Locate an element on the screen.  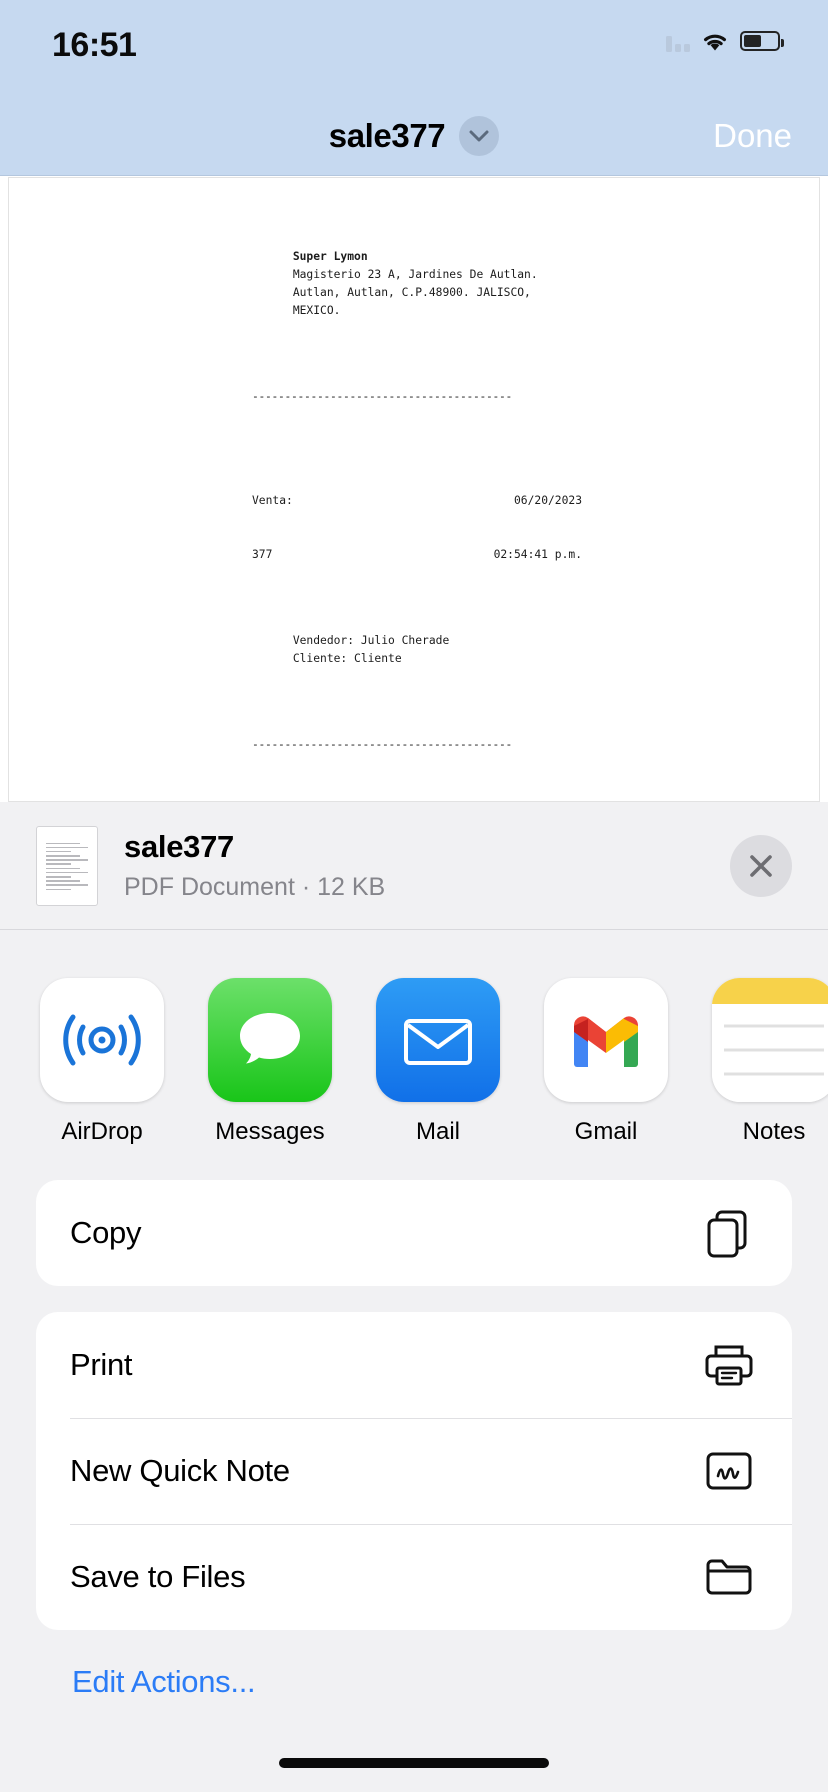
action-print: Print is located at coordinates (414, 1365).